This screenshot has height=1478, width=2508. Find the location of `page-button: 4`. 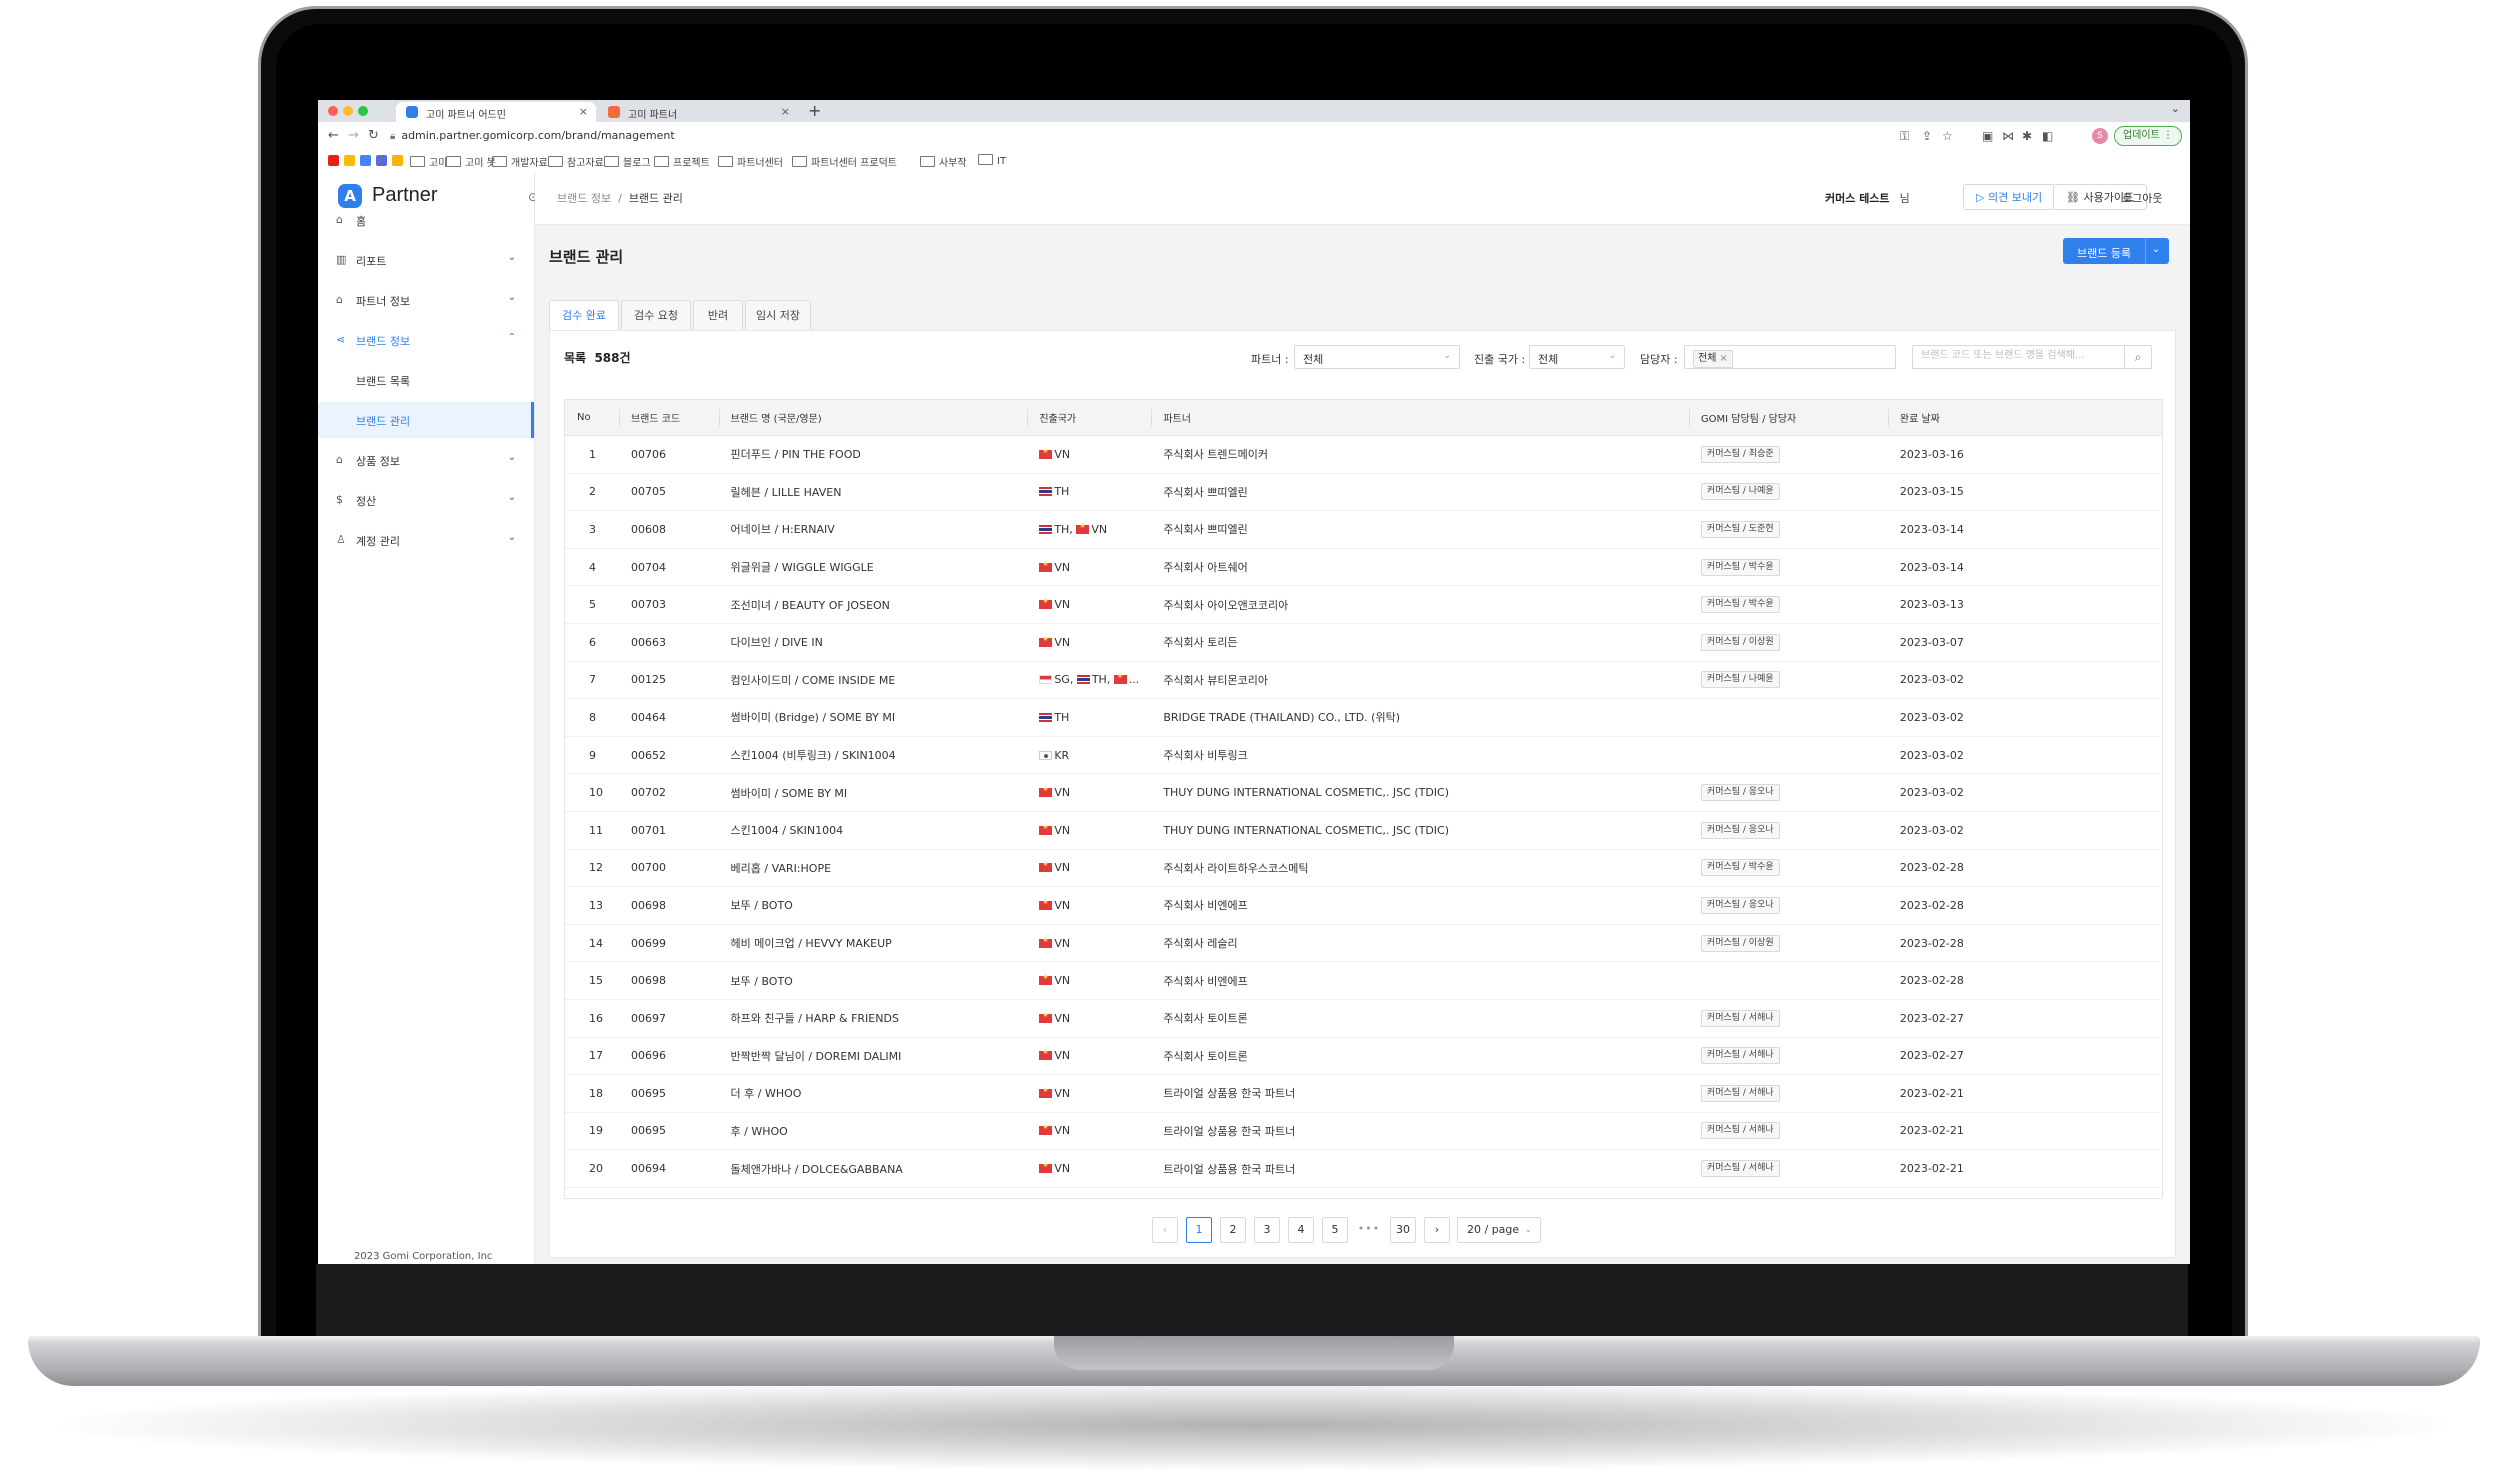

page-button: 4 is located at coordinates (1301, 1230).